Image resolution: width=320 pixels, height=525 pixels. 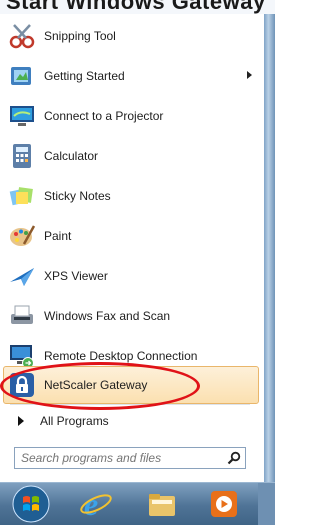 I want to click on menu-item-label: Windows Fax and Scan, so click(x=107, y=316).